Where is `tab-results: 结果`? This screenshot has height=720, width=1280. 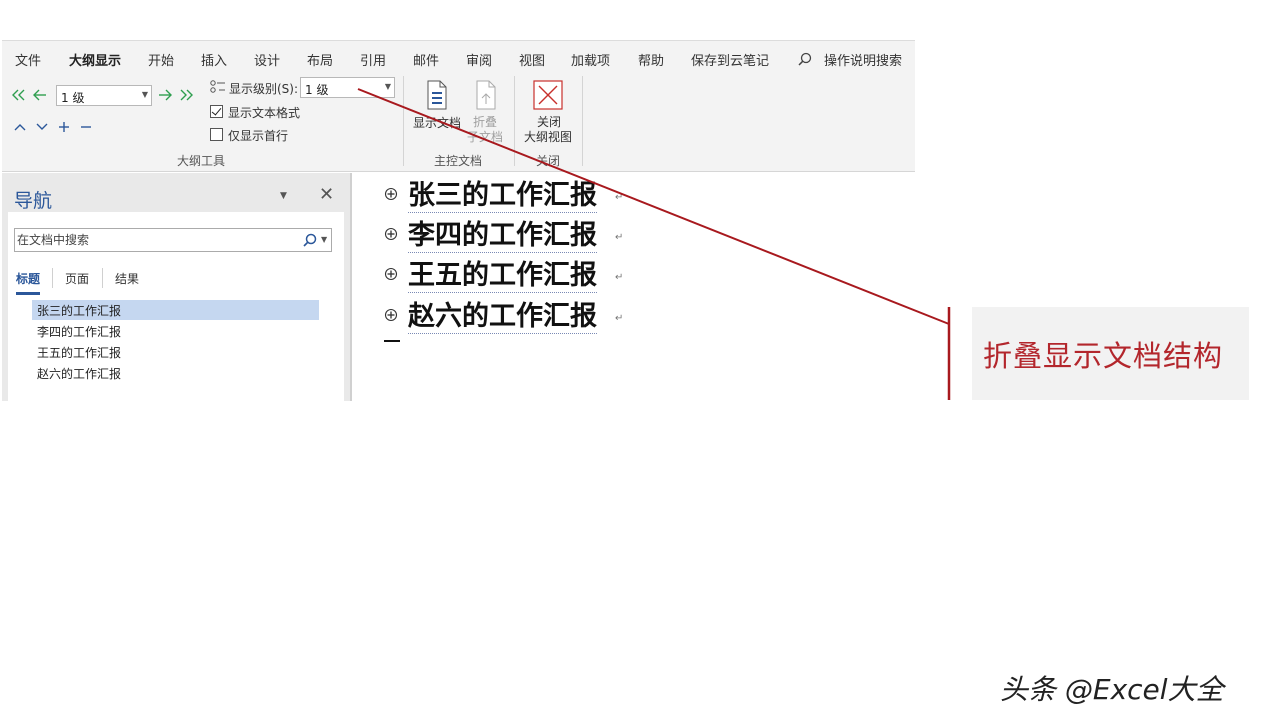
tab-results: 结果 is located at coordinates (127, 278).